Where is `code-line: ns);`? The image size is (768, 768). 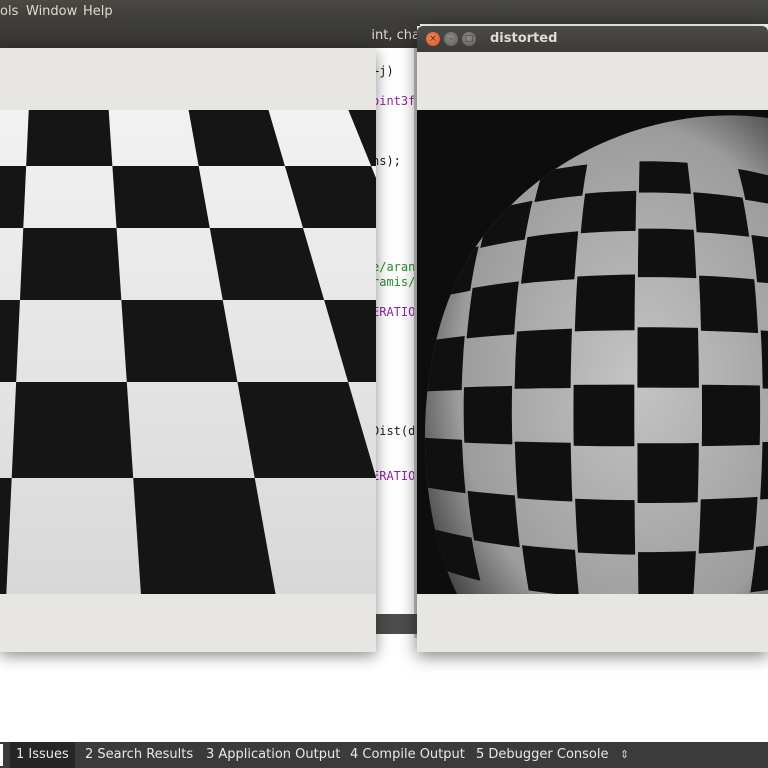 code-line: ns); is located at coordinates (386, 161).